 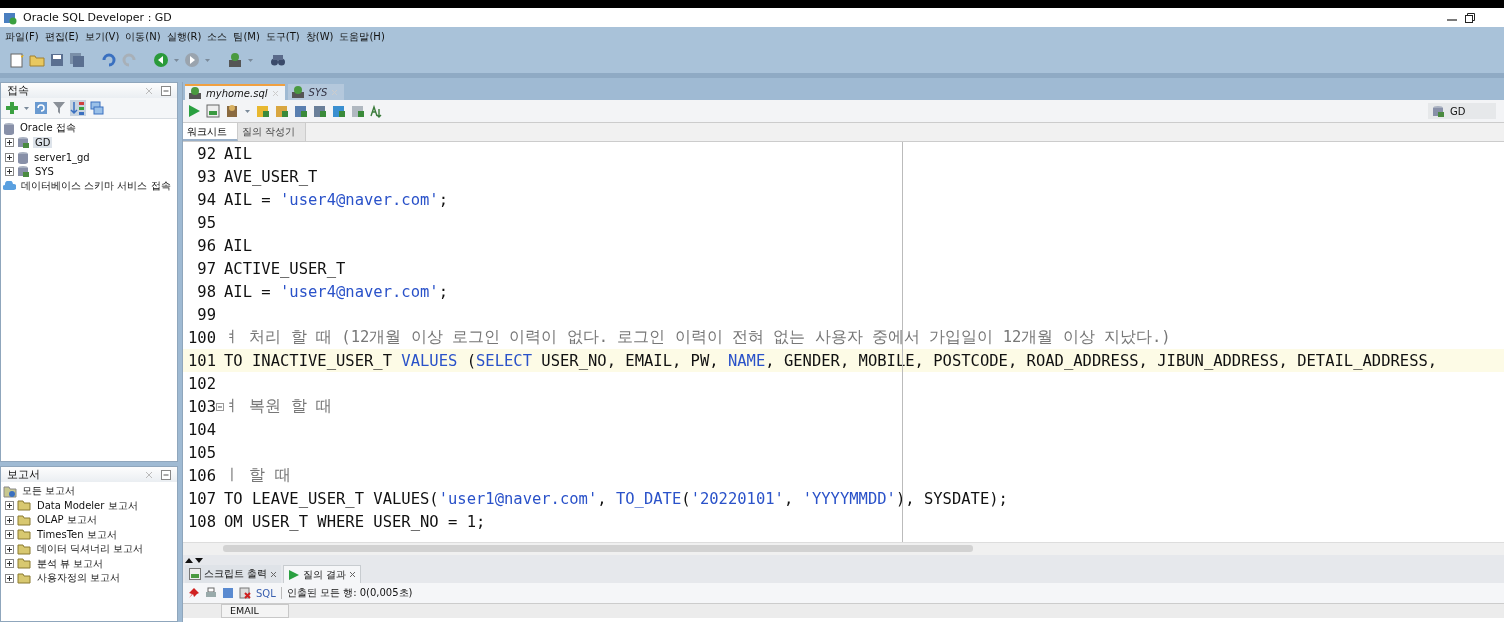 I want to click on tree-item: 데이터 딕셔너리 보고서, so click(x=90, y=549).